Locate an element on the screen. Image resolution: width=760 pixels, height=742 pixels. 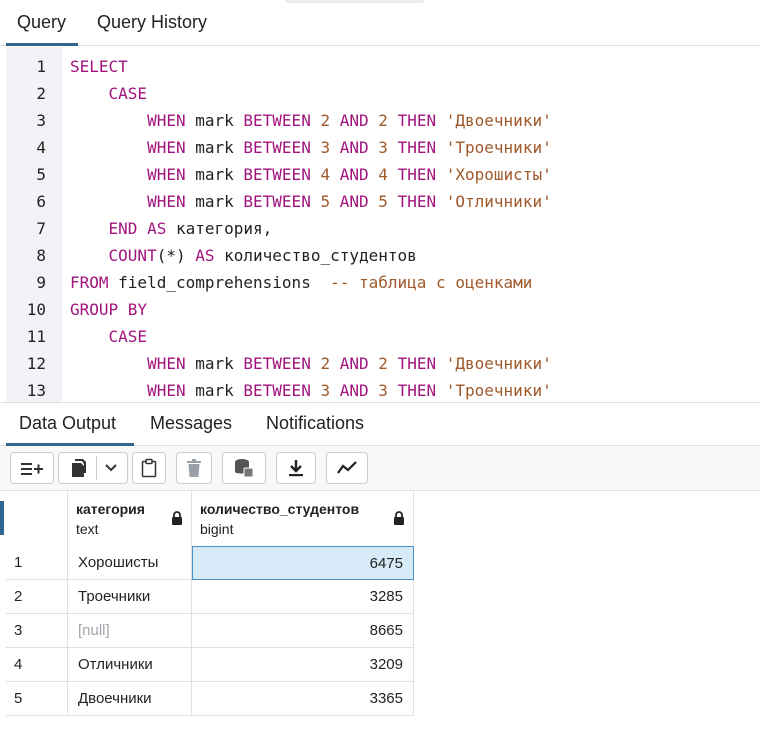
graph-visualiser-button is located at coordinates (347, 468).